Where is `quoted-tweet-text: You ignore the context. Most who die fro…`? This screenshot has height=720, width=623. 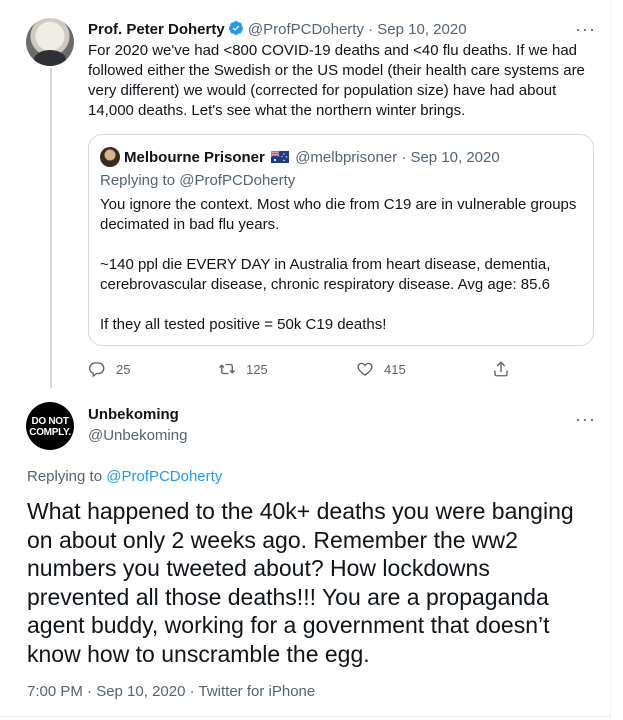
quoted-tweet-text: You ignore the context. Most who die fro… is located at coordinates (338, 264).